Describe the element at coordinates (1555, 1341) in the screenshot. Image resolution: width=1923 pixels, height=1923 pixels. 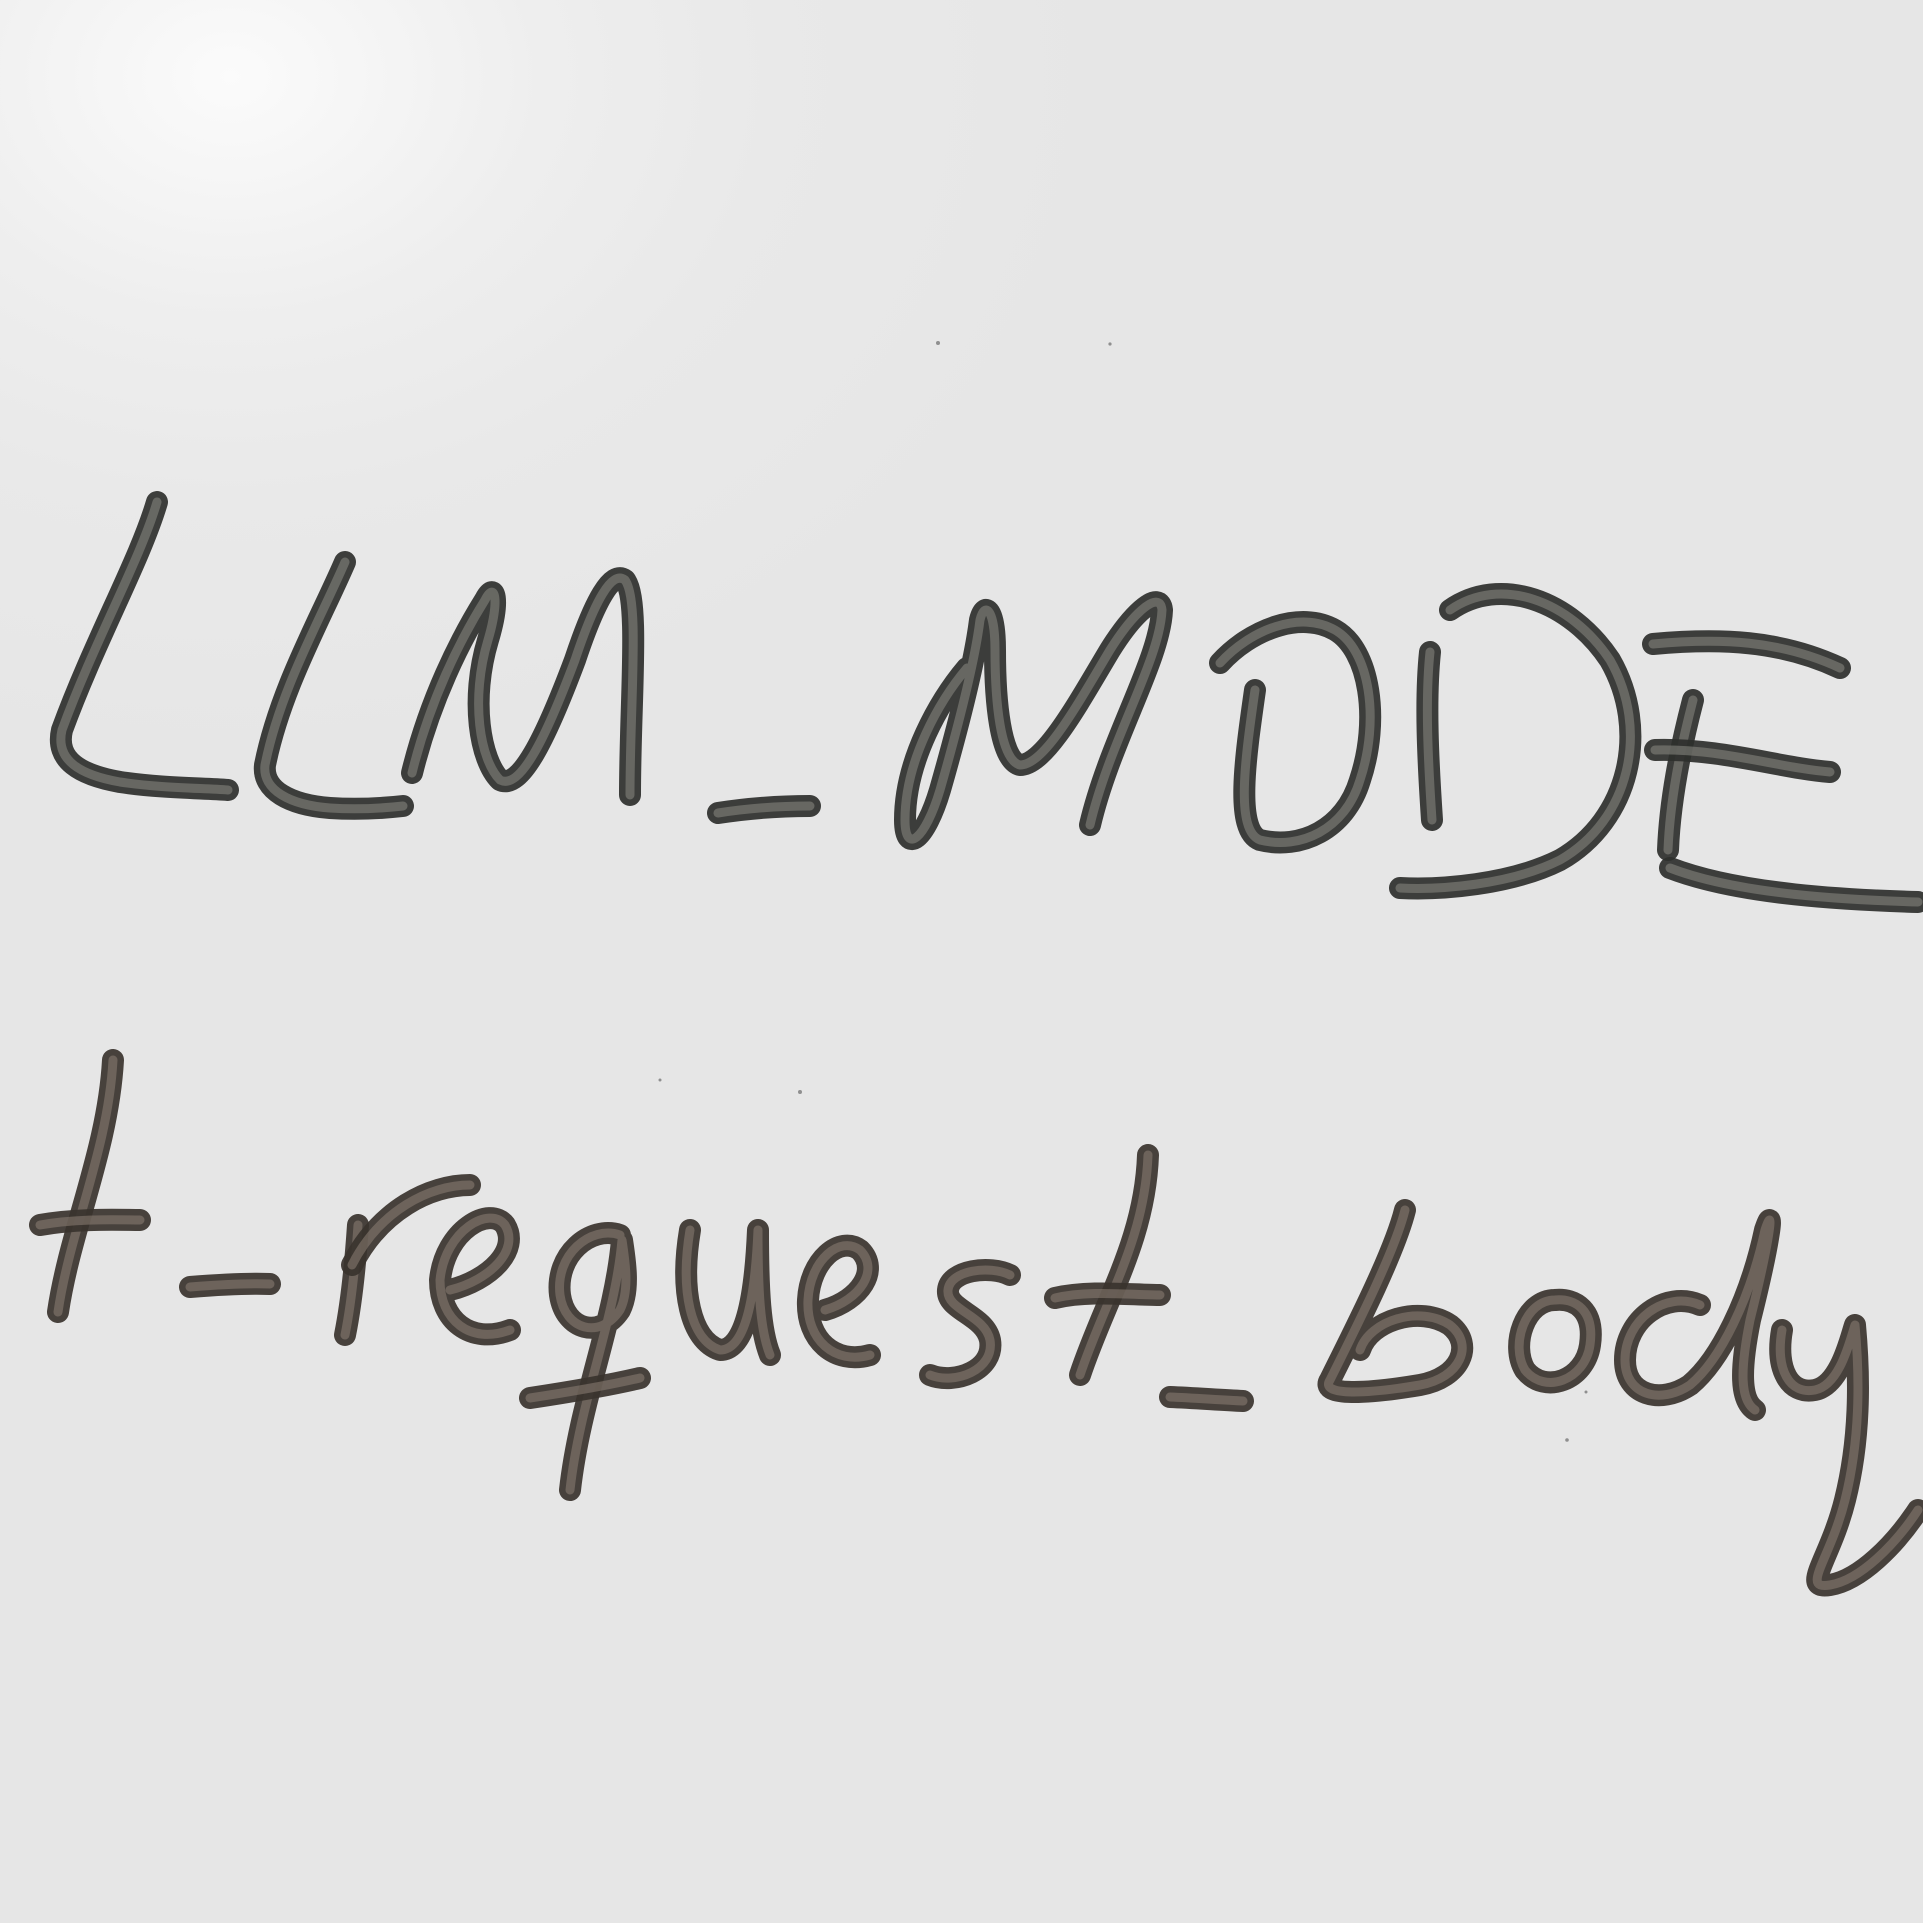
I see `letter-o` at that location.